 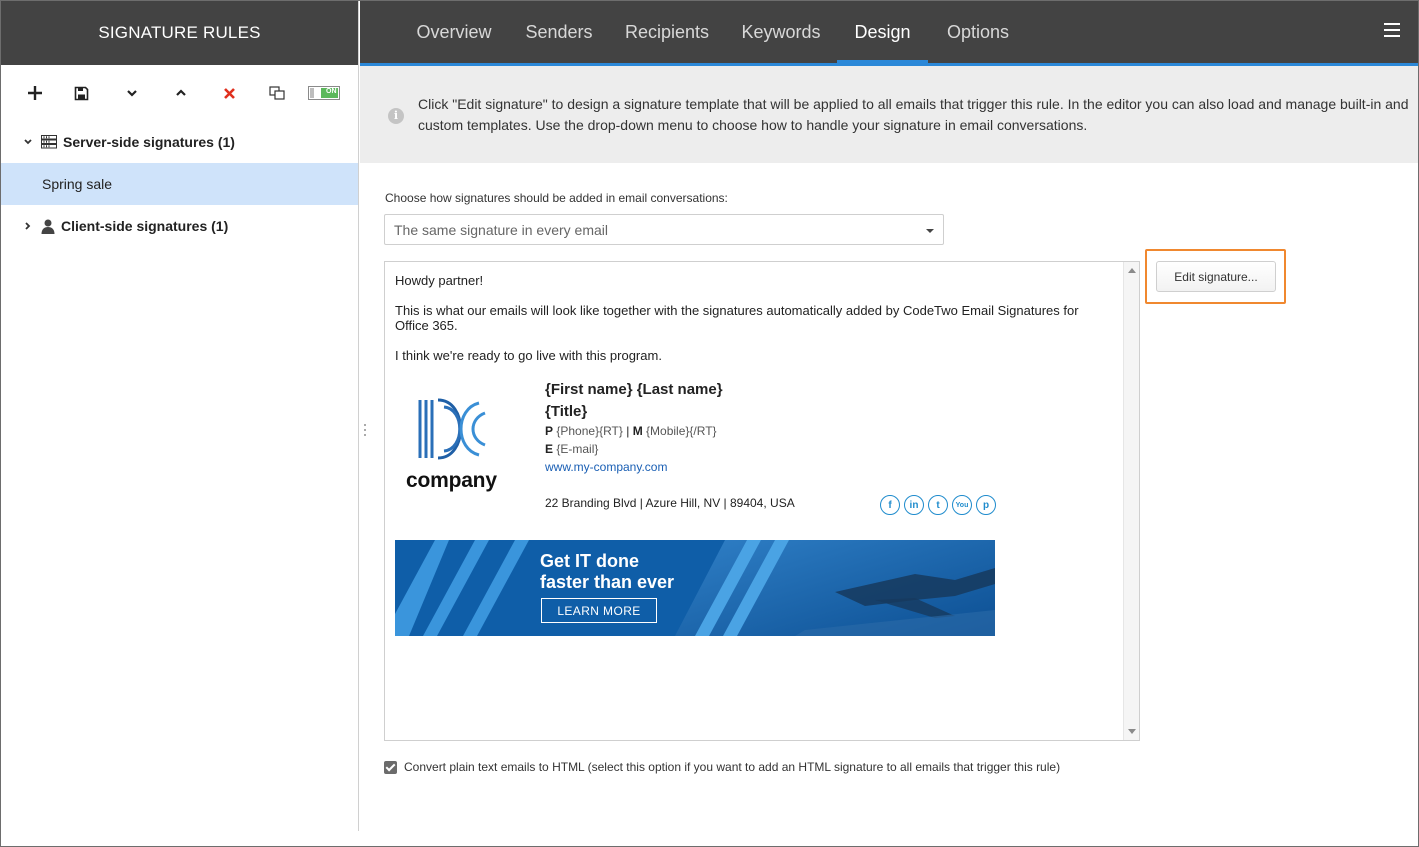 I want to click on website-link: www.my-company.com, so click(x=606, y=467).